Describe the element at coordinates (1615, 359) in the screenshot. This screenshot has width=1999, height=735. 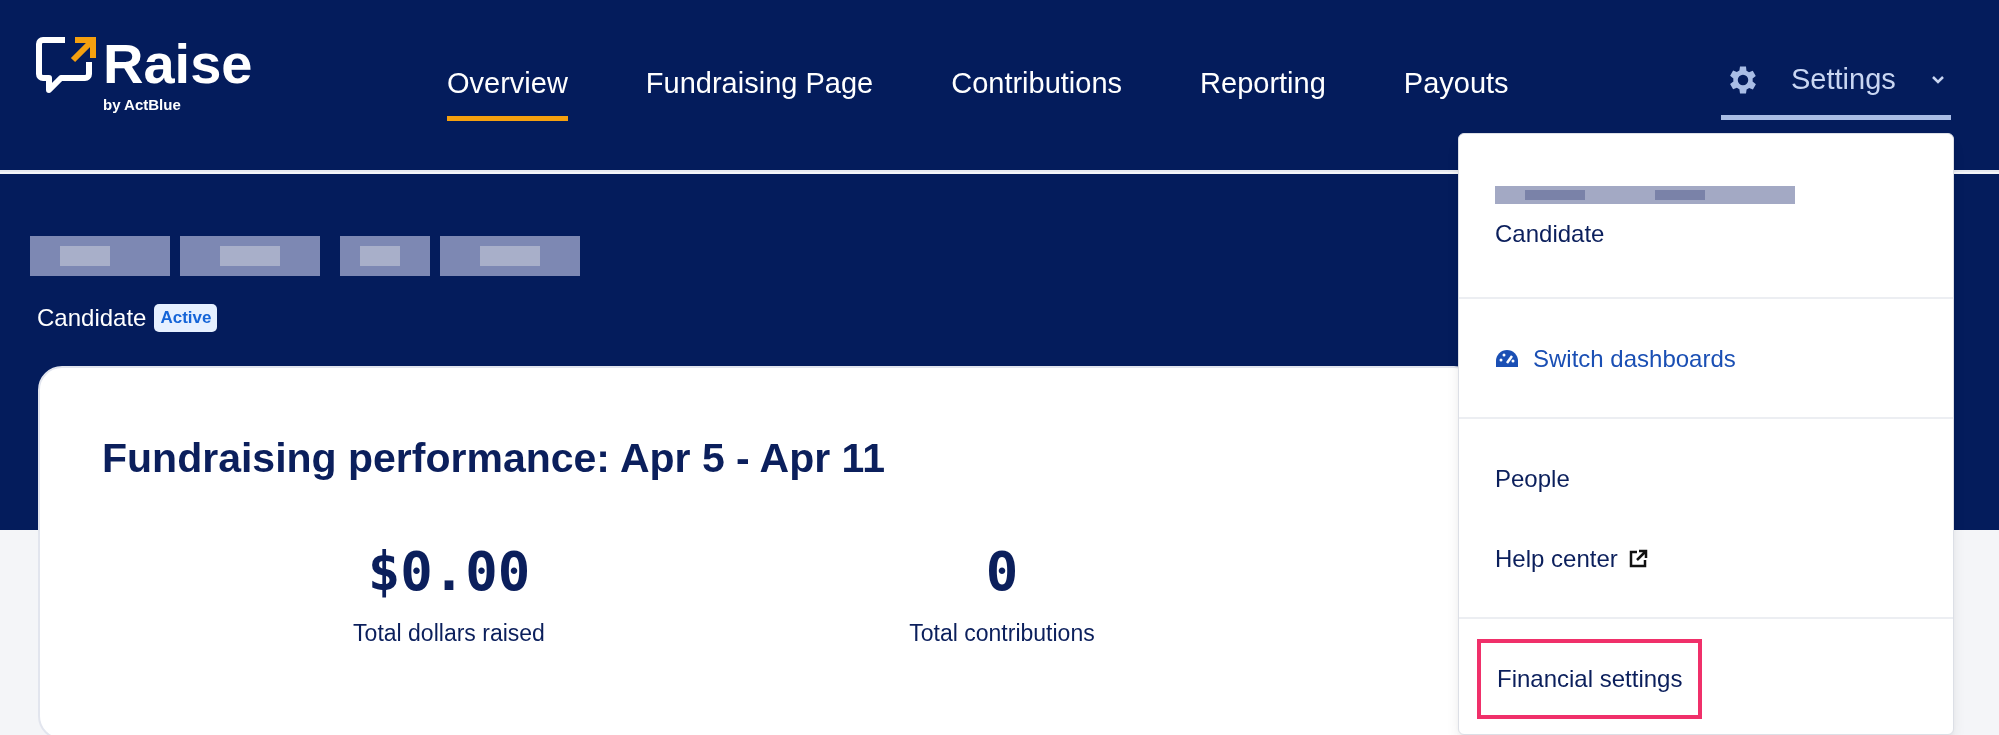
I see `menu-item: Switch dashboards` at that location.